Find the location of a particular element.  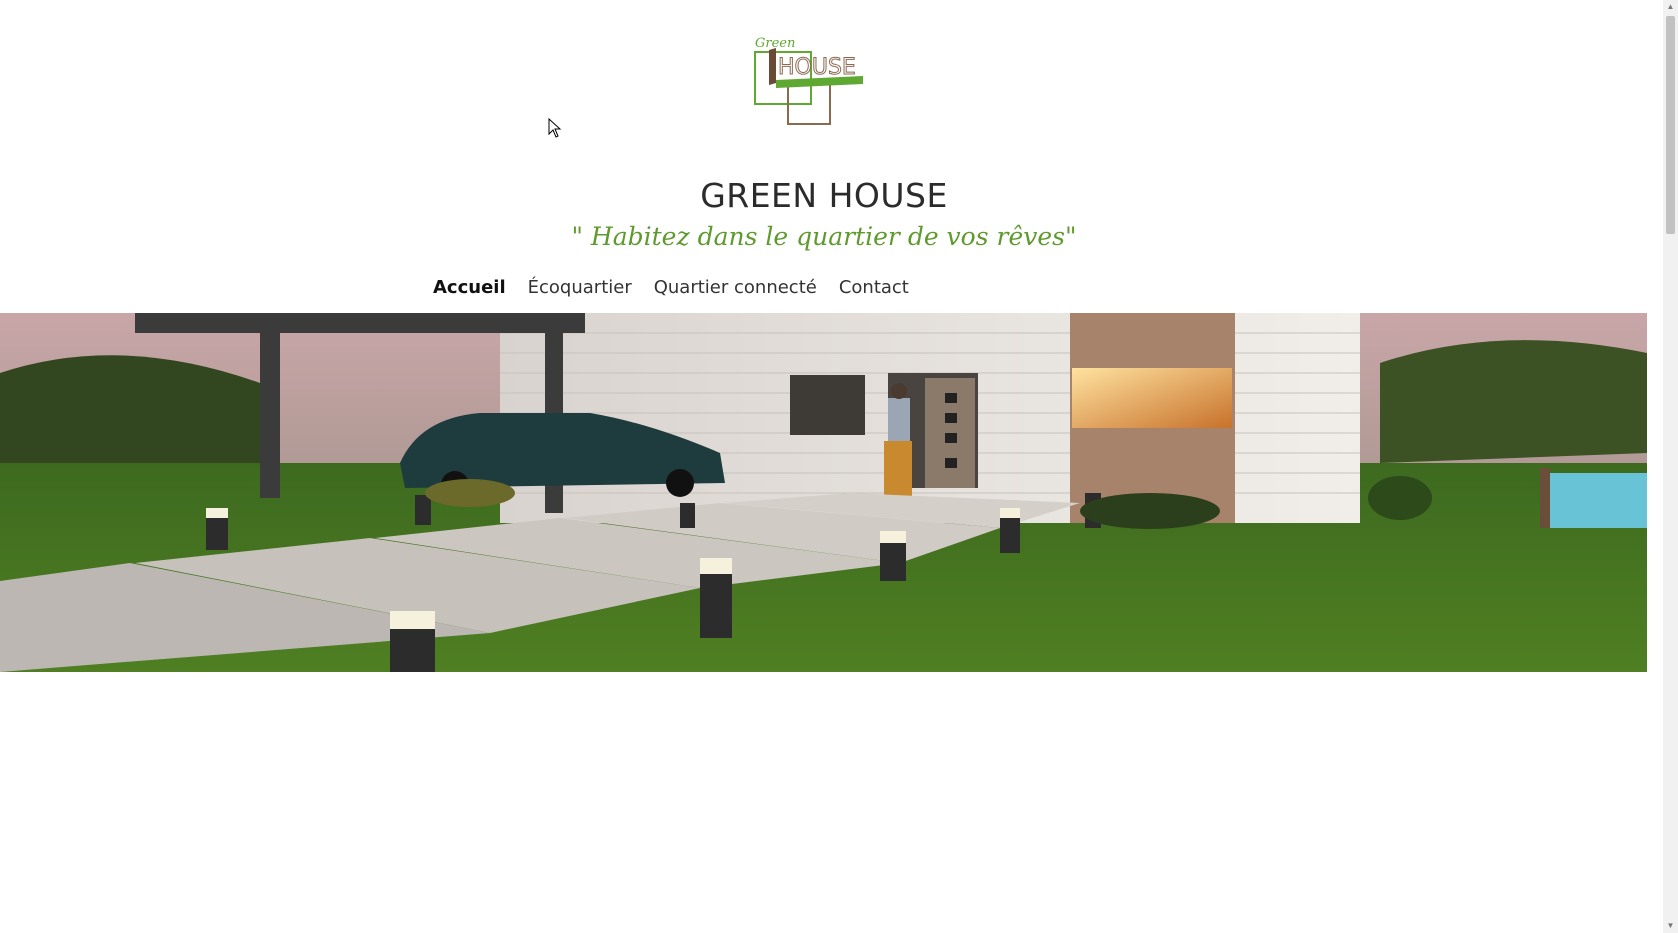

nav-item-ecoquartier: Écoquartier is located at coordinates (580, 287).